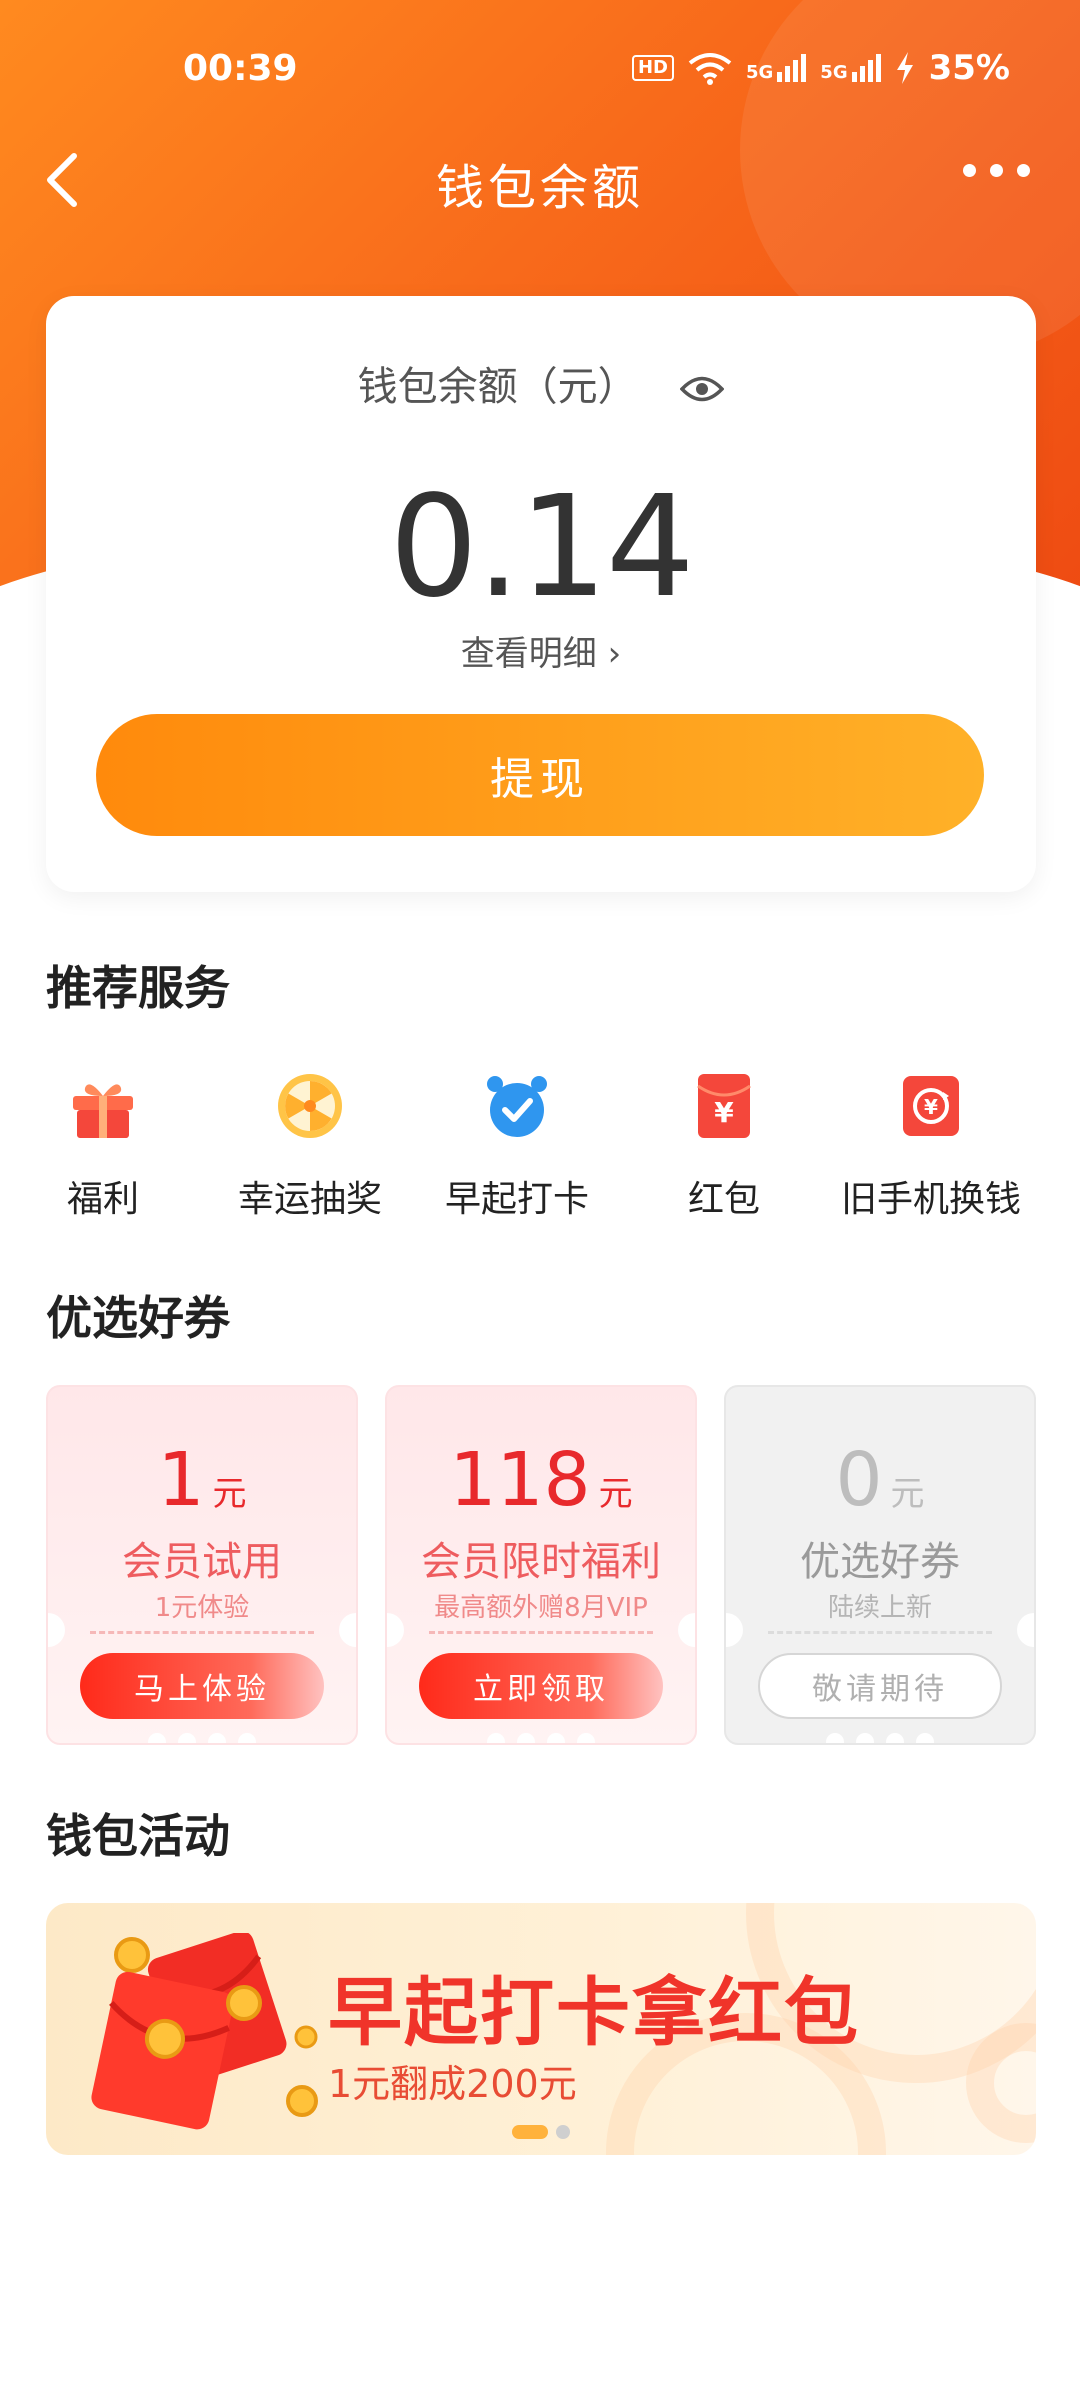 This screenshot has width=1080, height=2400. Describe the element at coordinates (541, 1562) in the screenshot. I see `coupon-name: 会员限时福利` at that location.